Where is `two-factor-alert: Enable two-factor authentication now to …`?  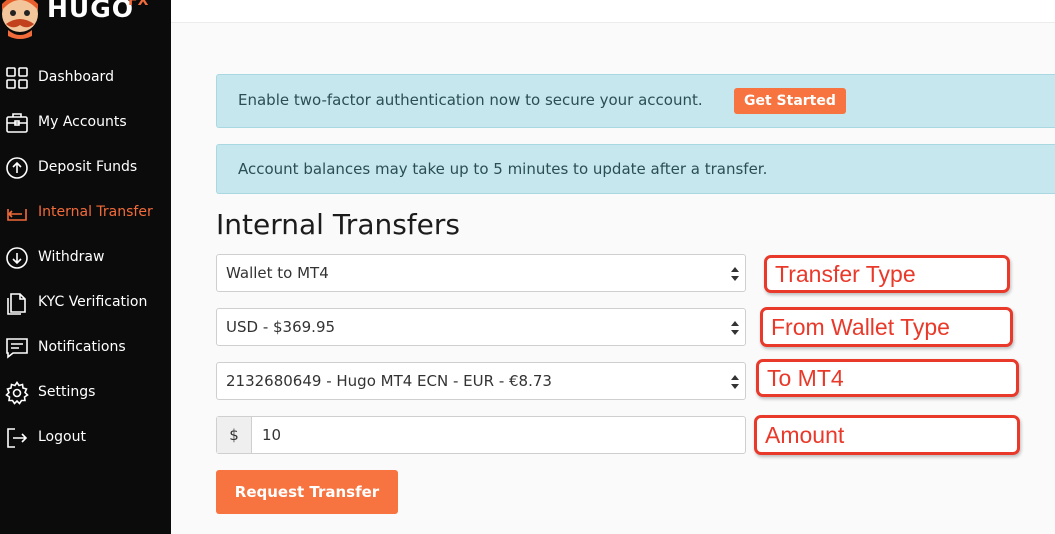 two-factor-alert: Enable two-factor authentication now to … is located at coordinates (635, 101).